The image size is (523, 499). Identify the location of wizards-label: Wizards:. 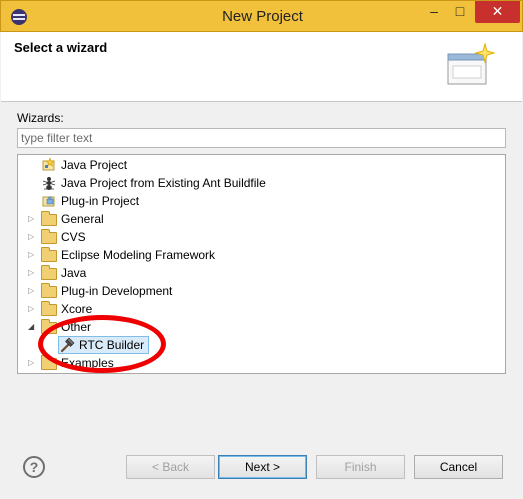
(40, 118).